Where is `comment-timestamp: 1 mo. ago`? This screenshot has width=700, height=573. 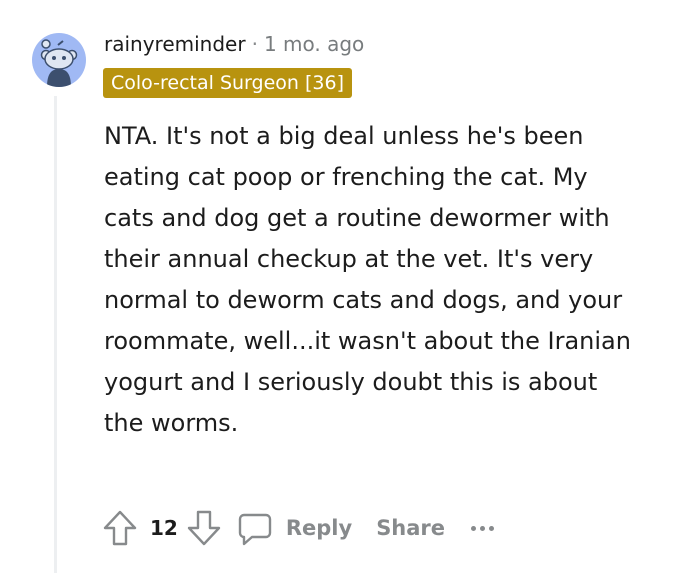 comment-timestamp: 1 mo. ago is located at coordinates (314, 44).